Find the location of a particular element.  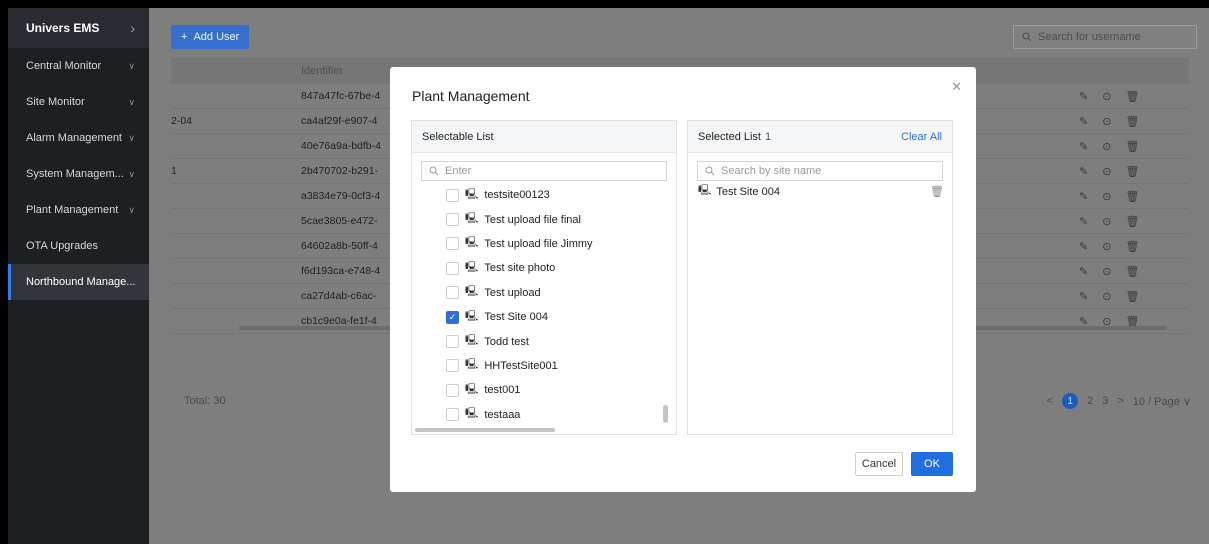

brand-name: Univers EMS is located at coordinates (63, 28).